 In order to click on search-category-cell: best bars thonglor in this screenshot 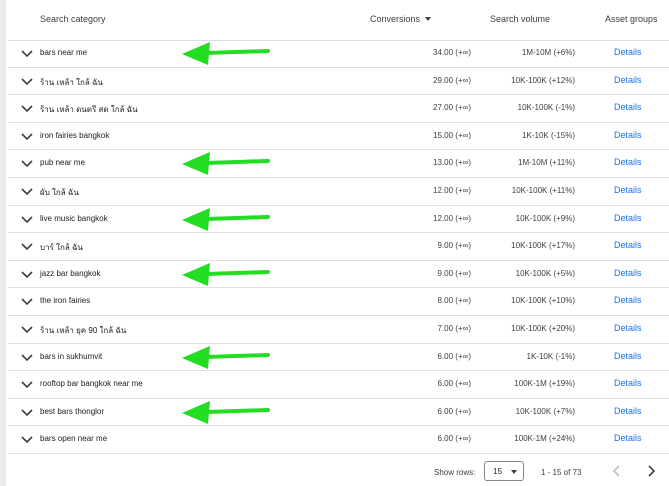, I will do `click(72, 411)`.